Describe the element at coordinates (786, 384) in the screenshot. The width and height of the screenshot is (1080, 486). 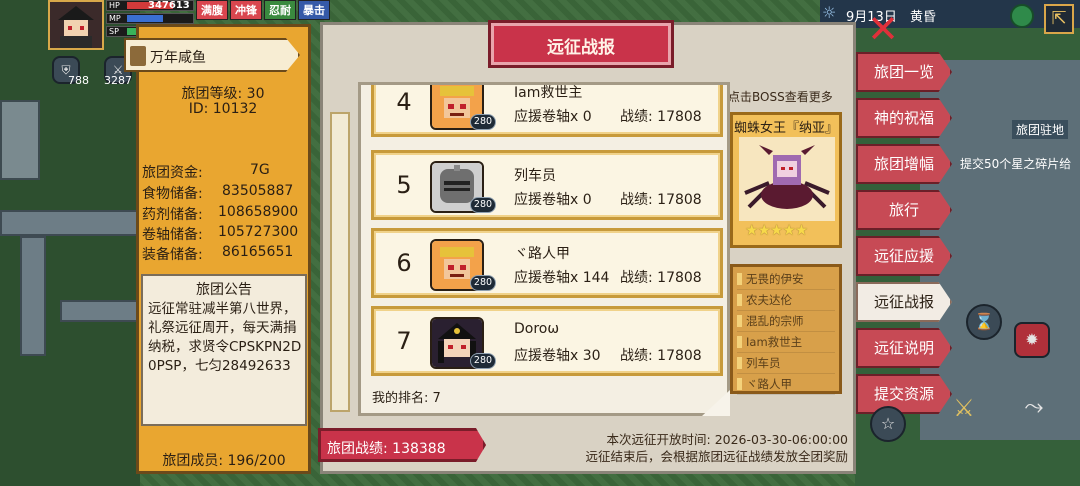
I see `contributor-item: ヾ路人甲` at that location.